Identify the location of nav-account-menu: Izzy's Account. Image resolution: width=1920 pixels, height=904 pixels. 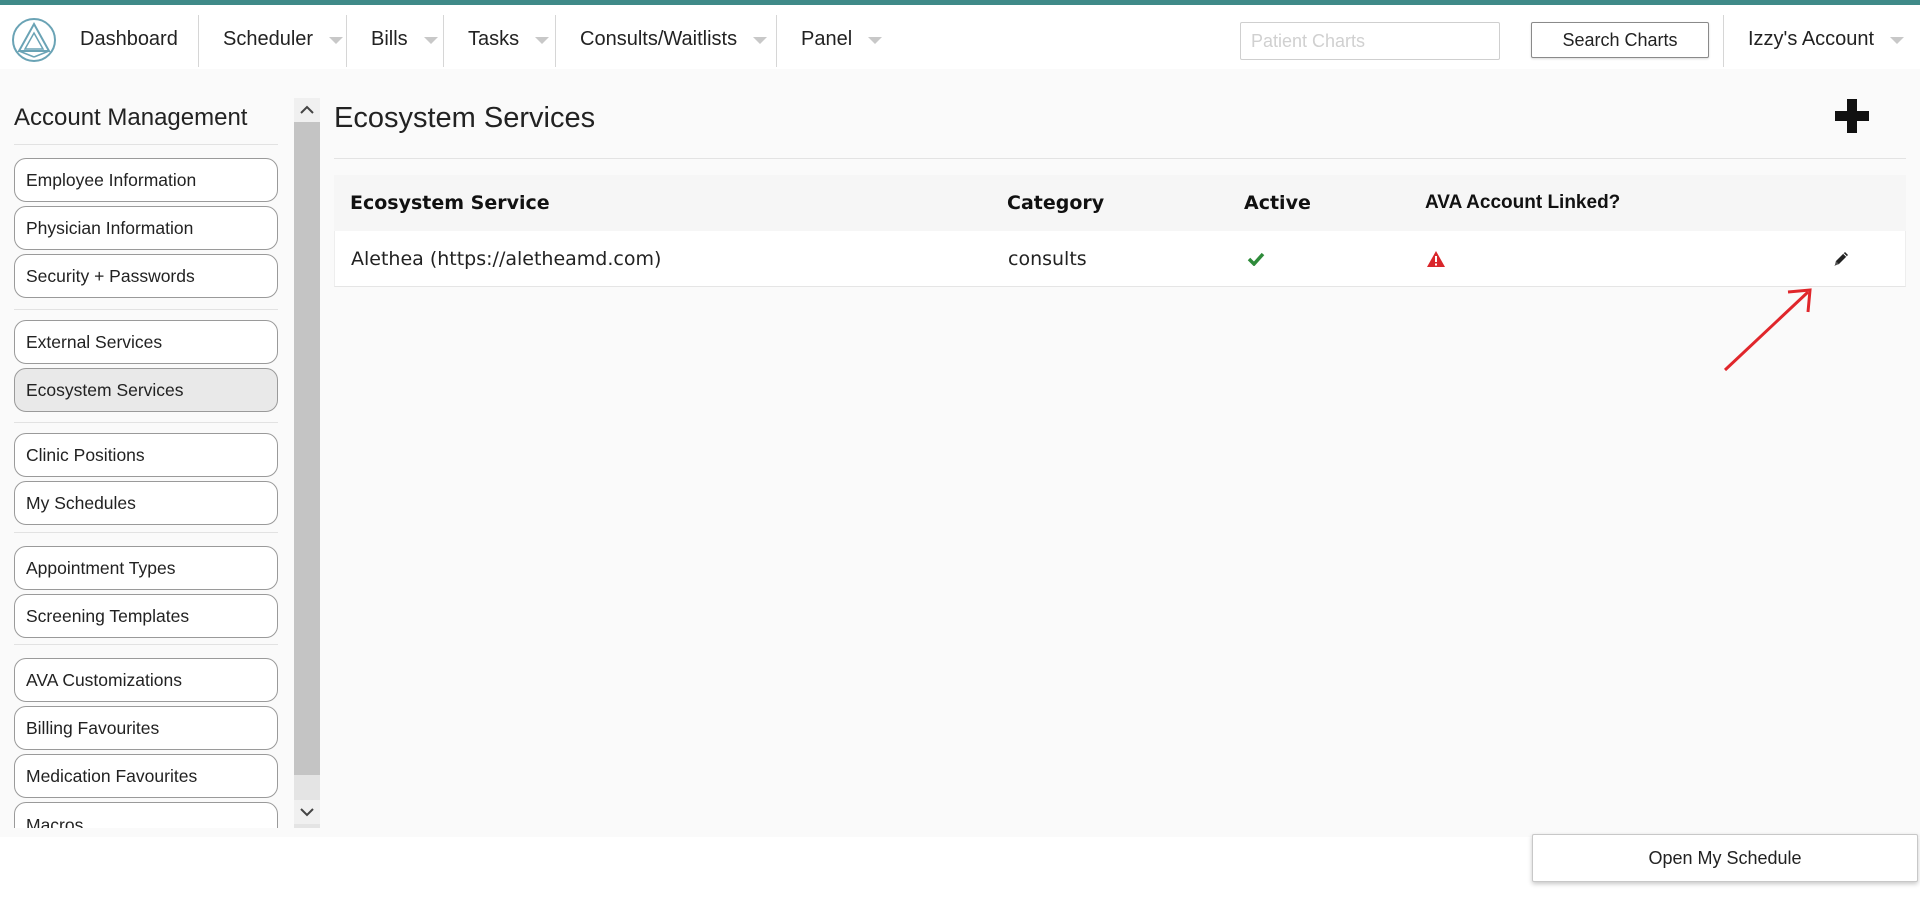
(1826, 39).